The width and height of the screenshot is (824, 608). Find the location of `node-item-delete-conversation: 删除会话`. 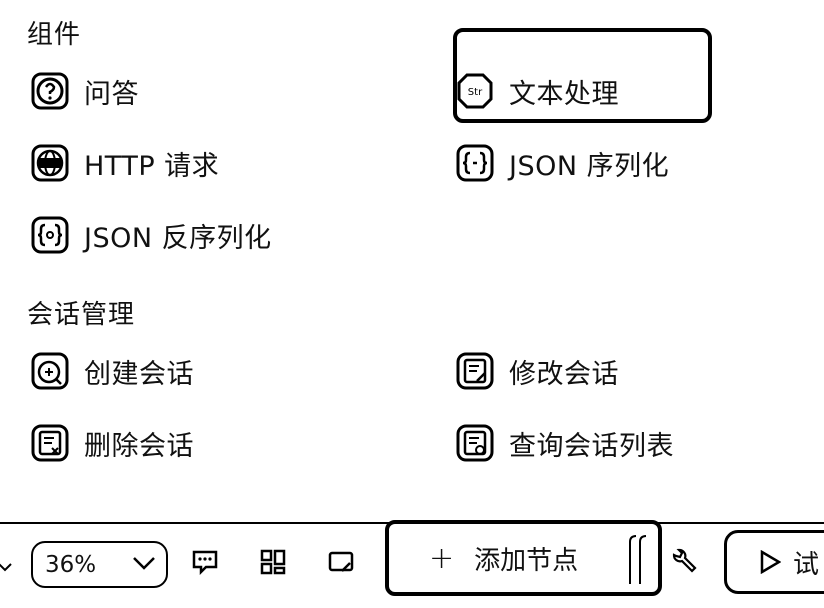

node-item-delete-conversation: 删除会话 is located at coordinates (112, 443).